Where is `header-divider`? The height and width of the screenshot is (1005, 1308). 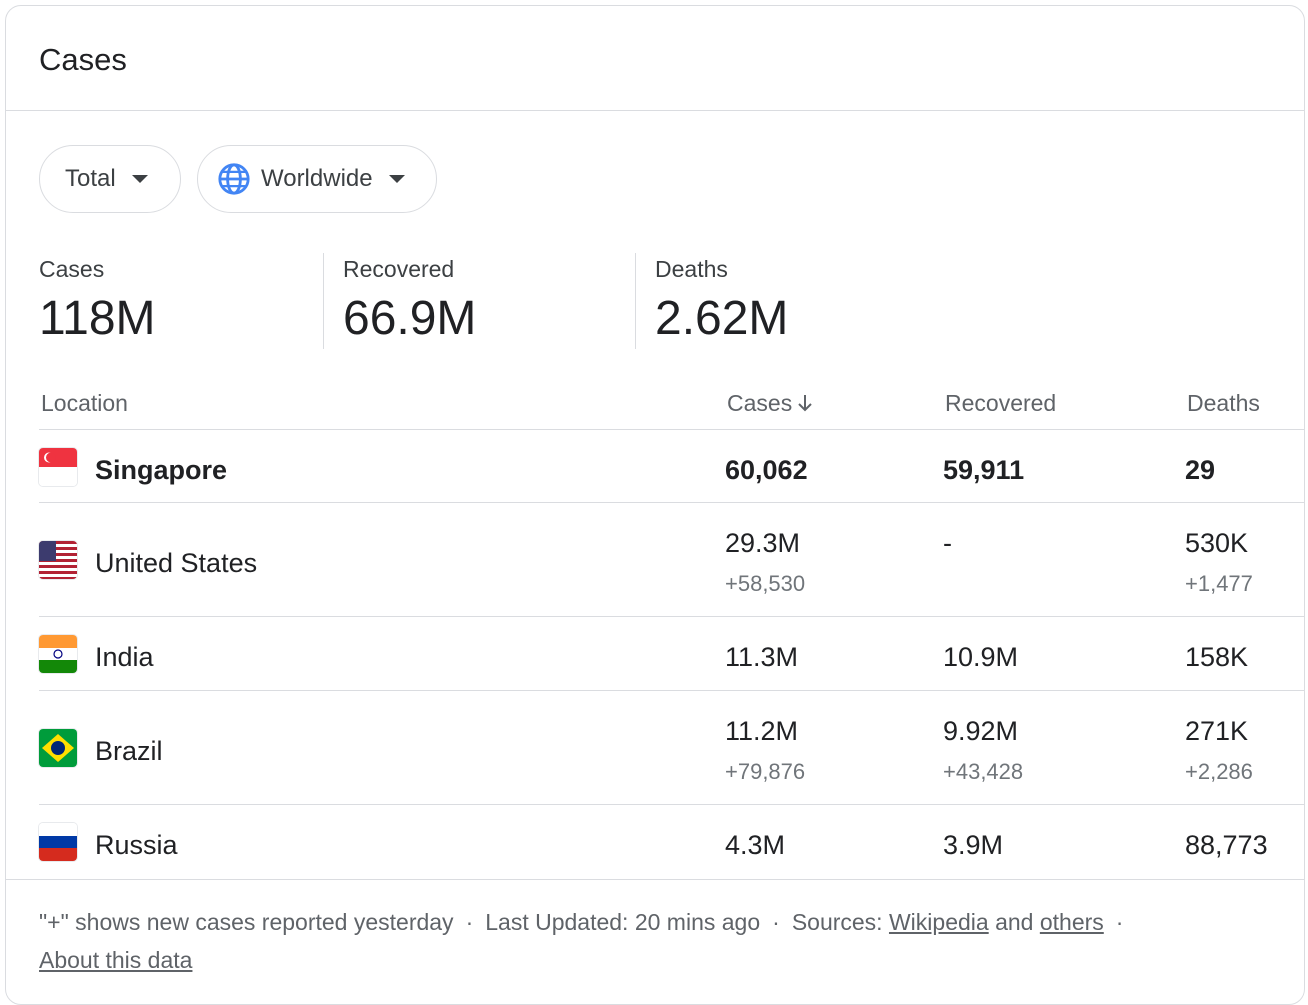 header-divider is located at coordinates (655, 110).